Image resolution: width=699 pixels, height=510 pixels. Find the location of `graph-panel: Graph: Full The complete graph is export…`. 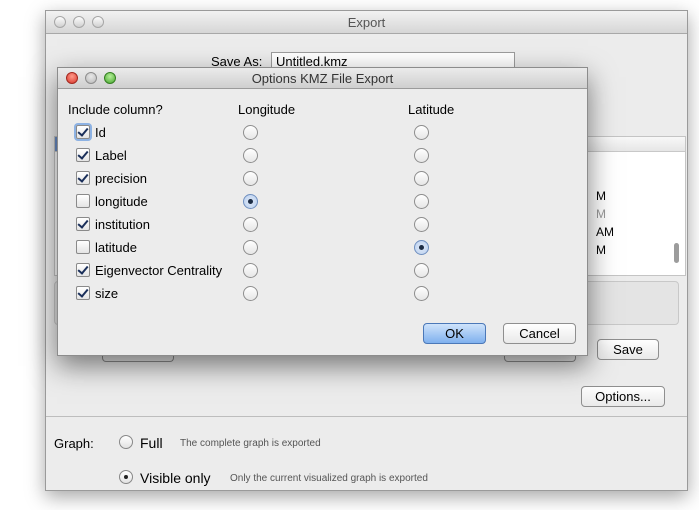

graph-panel: Graph: Full The complete graph is export… is located at coordinates (366, 453).